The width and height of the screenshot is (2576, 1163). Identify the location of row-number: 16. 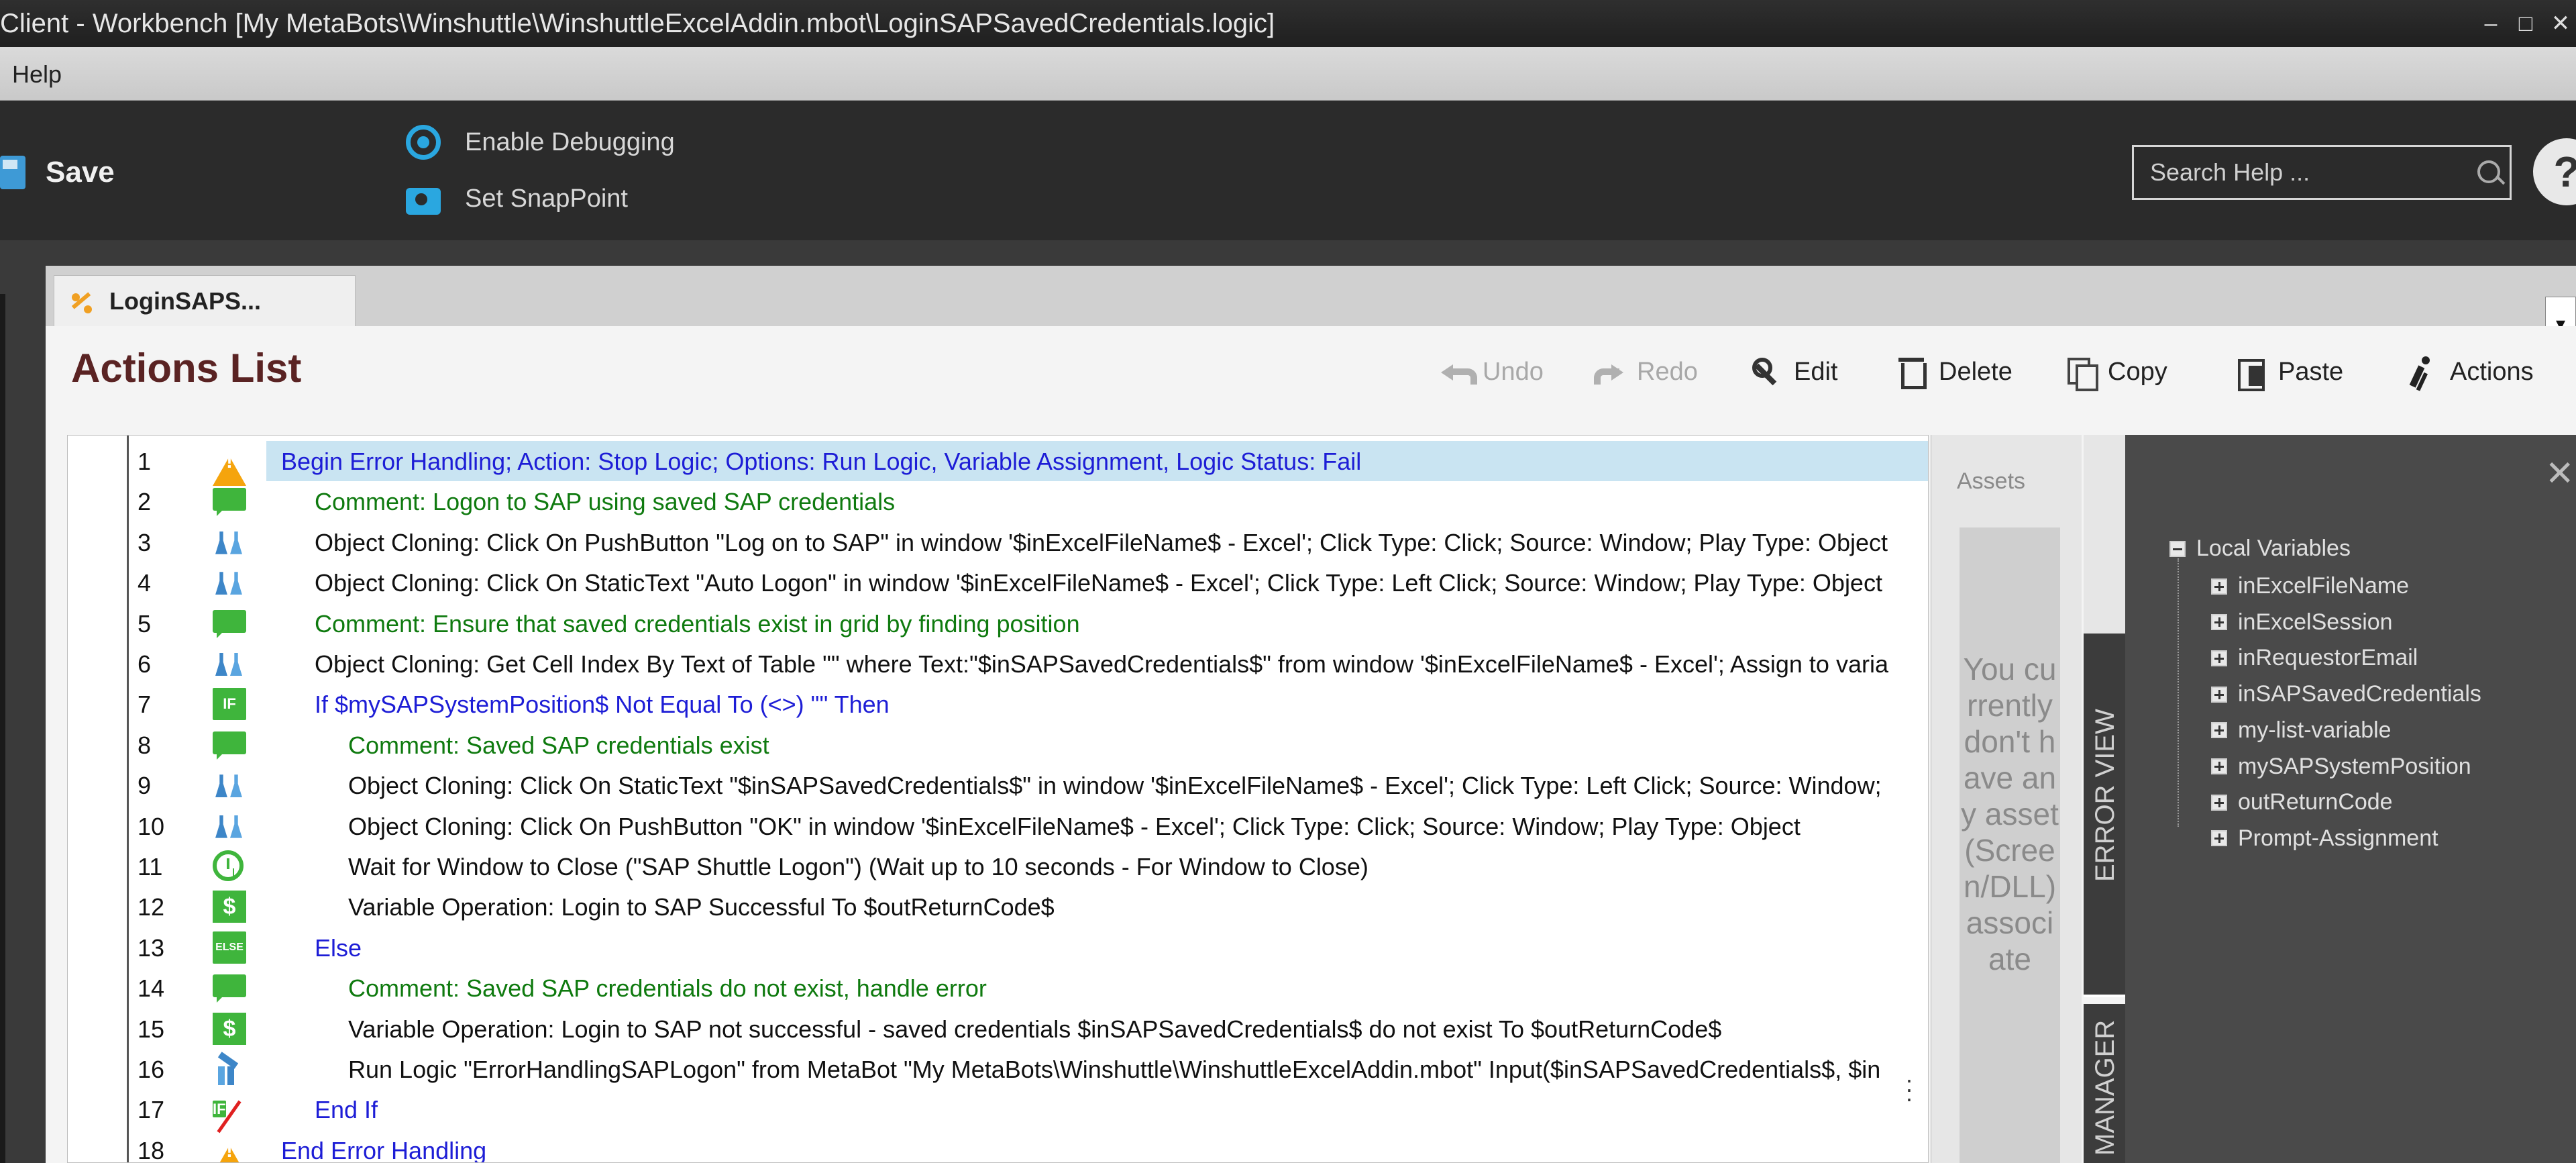
(151, 1069).